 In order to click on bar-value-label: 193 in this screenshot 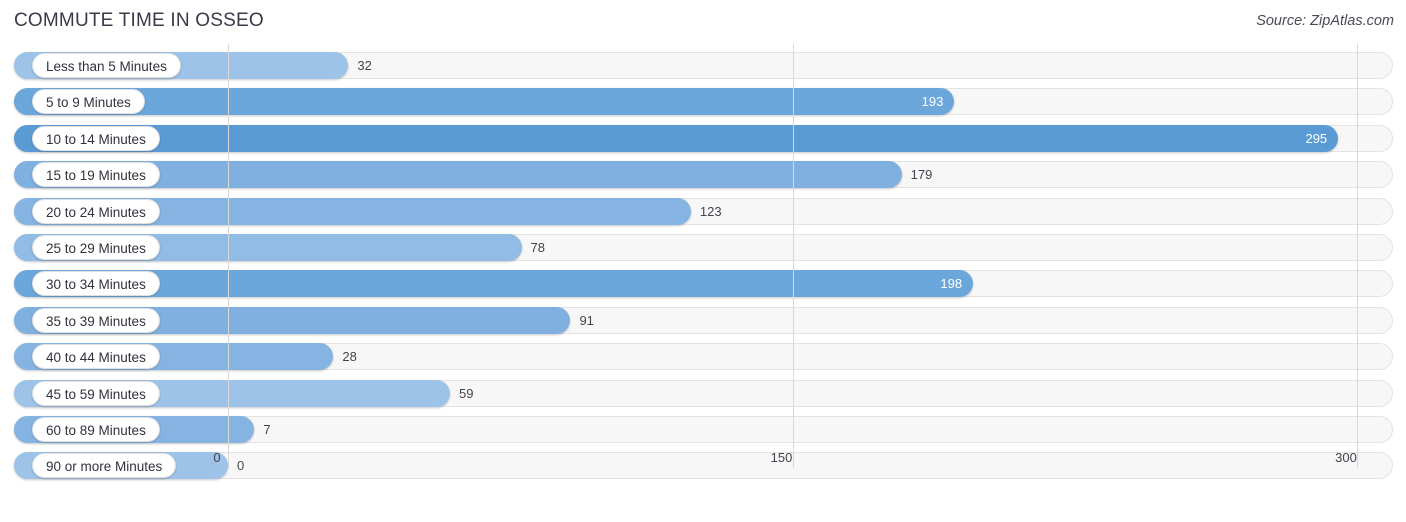, I will do `click(932, 102)`.